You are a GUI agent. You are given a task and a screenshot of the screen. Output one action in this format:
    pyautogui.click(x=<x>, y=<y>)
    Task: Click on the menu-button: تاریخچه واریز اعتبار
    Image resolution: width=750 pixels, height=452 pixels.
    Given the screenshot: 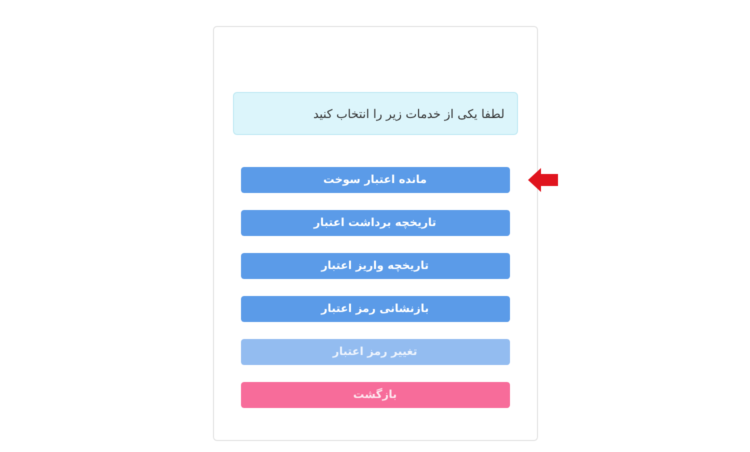 What is the action you would take?
    pyautogui.click(x=375, y=266)
    